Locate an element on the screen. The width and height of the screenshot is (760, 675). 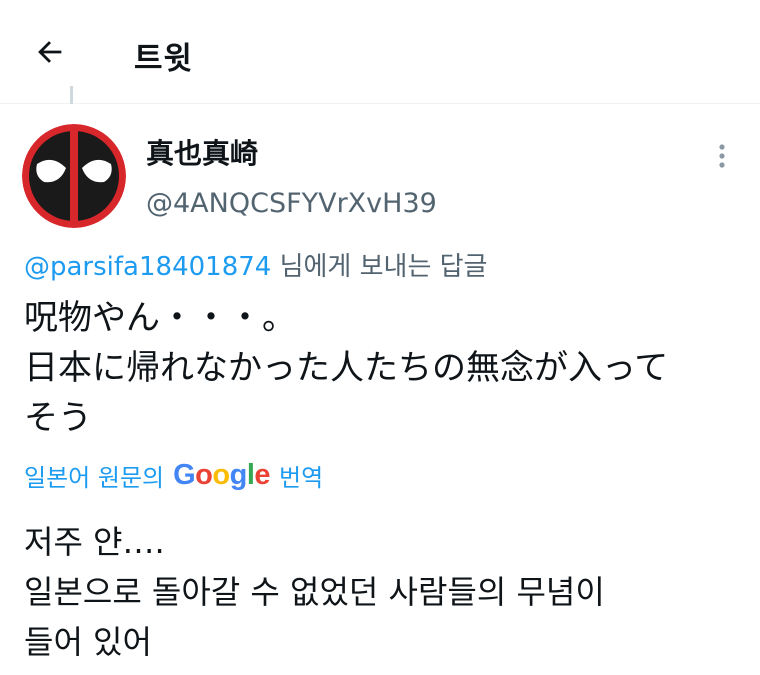
more-options-button is located at coordinates (722, 156).